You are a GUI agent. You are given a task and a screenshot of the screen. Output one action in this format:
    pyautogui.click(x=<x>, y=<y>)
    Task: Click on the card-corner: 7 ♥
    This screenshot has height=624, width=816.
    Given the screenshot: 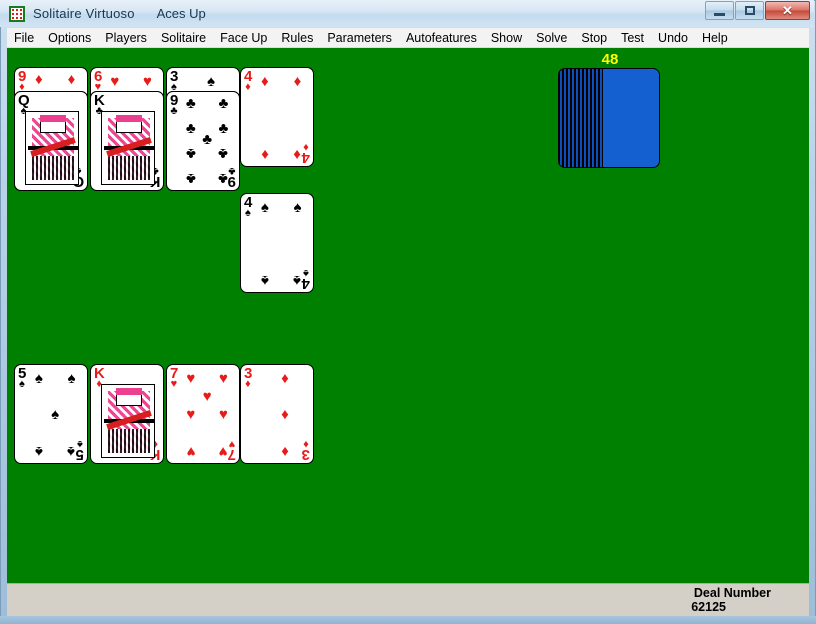 What is the action you would take?
    pyautogui.click(x=174, y=378)
    